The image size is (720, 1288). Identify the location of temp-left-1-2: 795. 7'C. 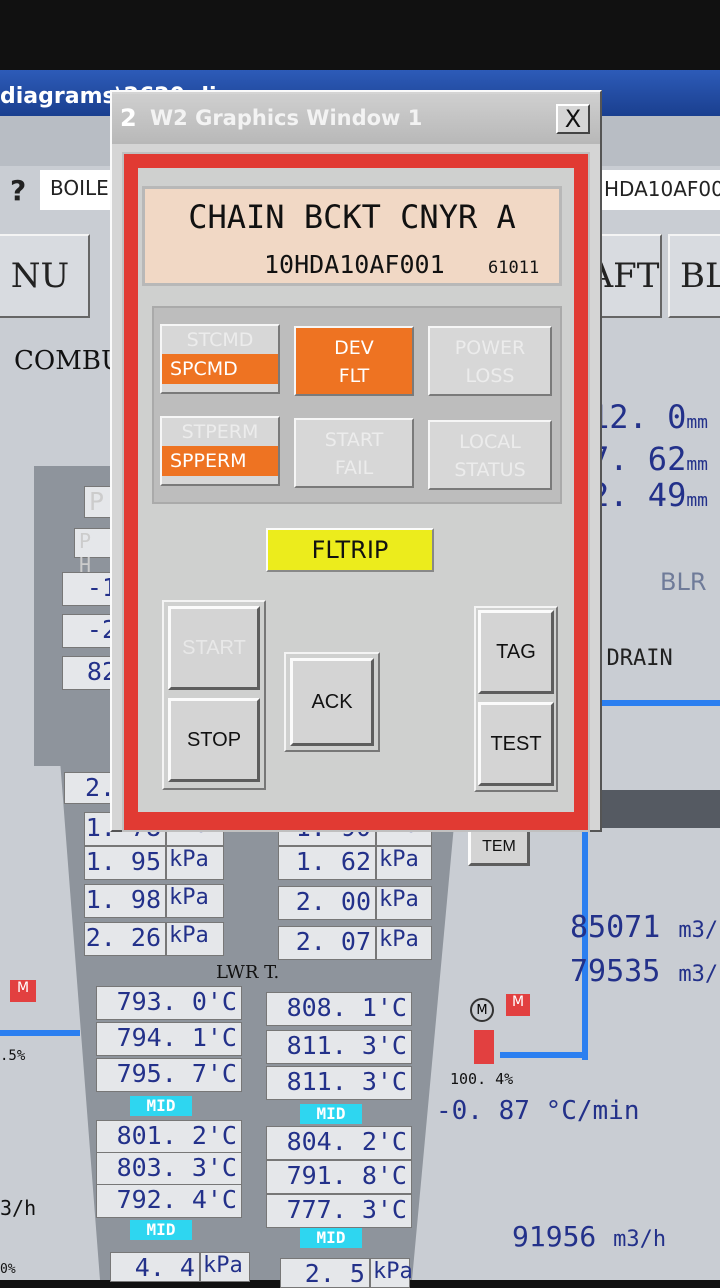
(169, 1075).